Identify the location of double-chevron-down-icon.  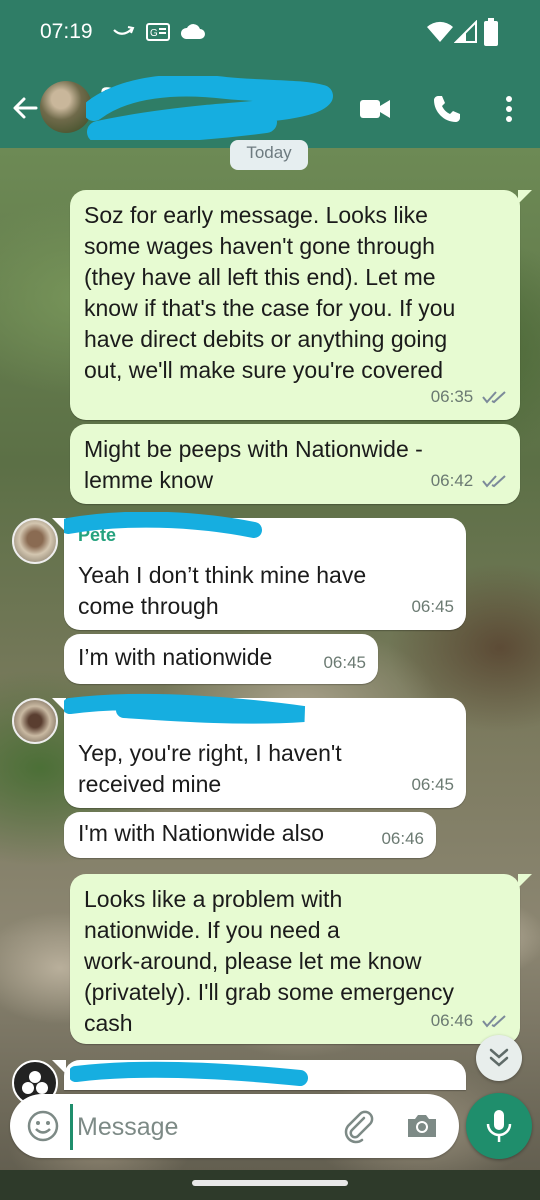
(499, 1057).